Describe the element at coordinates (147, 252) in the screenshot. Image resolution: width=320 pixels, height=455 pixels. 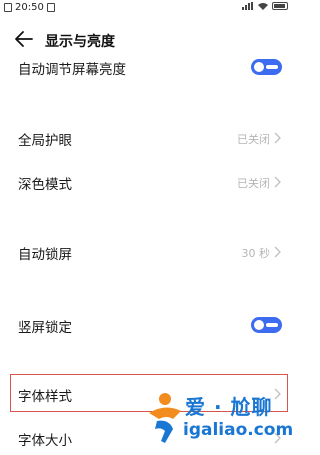
I see `setting-auto-lock: 自动锁屏 30 秒` at that location.